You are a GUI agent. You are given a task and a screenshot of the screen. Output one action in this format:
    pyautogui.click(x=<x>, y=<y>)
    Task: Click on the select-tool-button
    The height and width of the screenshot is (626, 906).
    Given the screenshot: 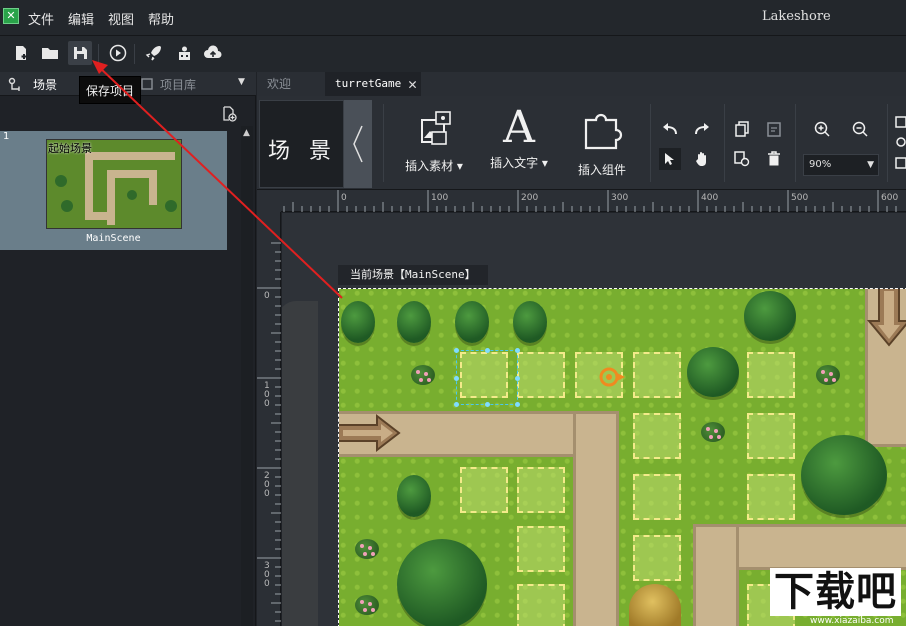 What is the action you would take?
    pyautogui.click(x=670, y=159)
    